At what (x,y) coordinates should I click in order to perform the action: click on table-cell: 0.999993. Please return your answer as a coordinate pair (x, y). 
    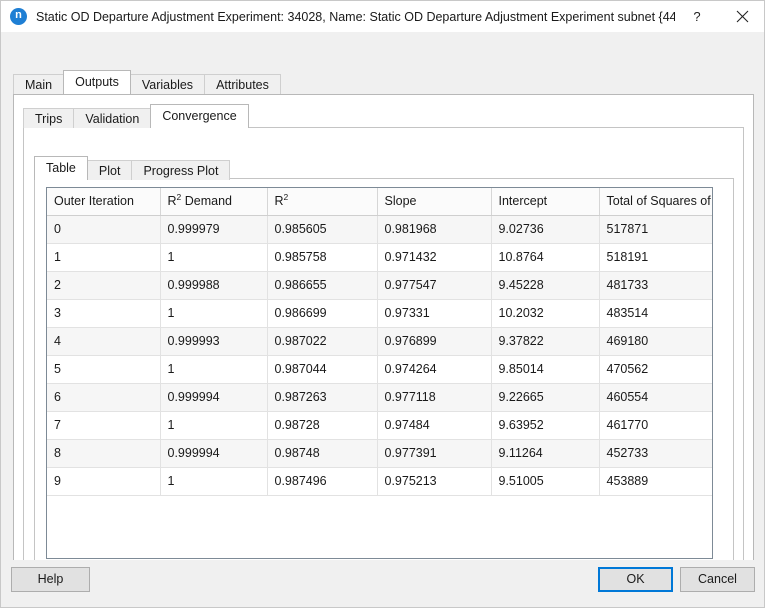
    Looking at the image, I should click on (214, 341).